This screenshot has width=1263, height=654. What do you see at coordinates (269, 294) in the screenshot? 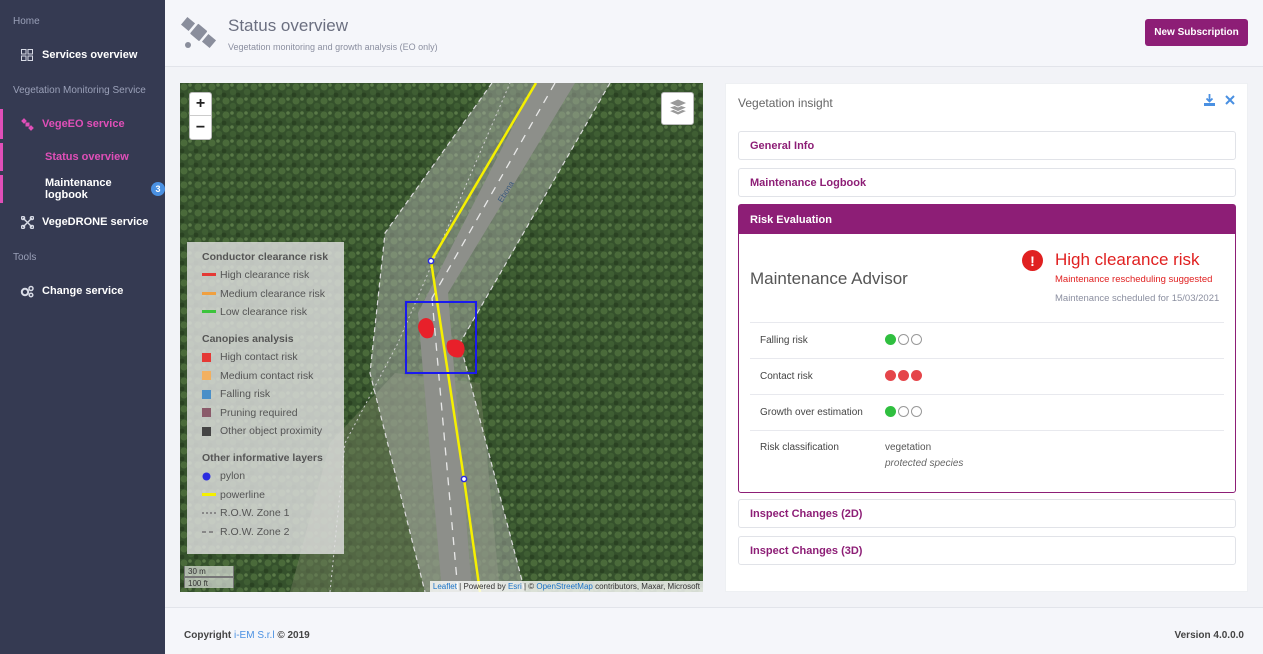
I see `legend-item-medium-clearance: Medium clearance risk` at bounding box center [269, 294].